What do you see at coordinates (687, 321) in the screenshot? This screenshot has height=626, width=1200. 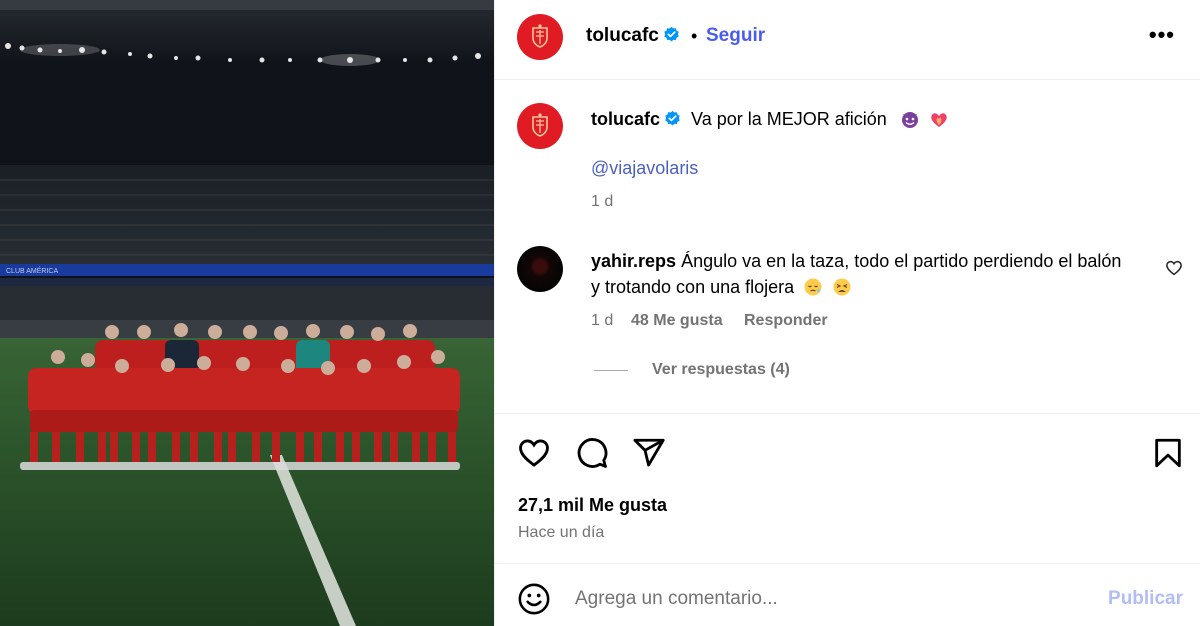 I see `comment-likes-count: 48 Me gusta` at bounding box center [687, 321].